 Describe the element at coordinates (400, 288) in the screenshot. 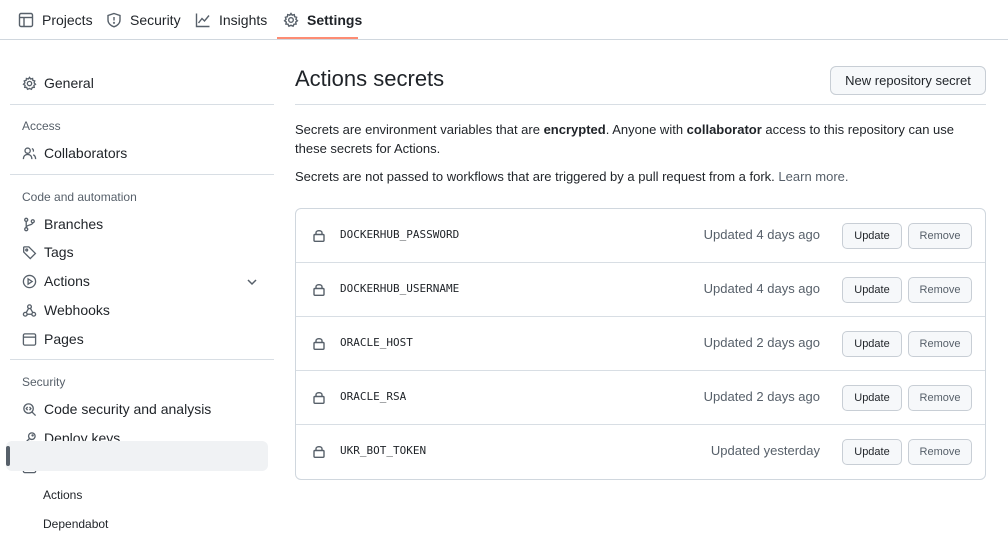

I see `secret-name: DOCKERHUB_USERNAME` at that location.